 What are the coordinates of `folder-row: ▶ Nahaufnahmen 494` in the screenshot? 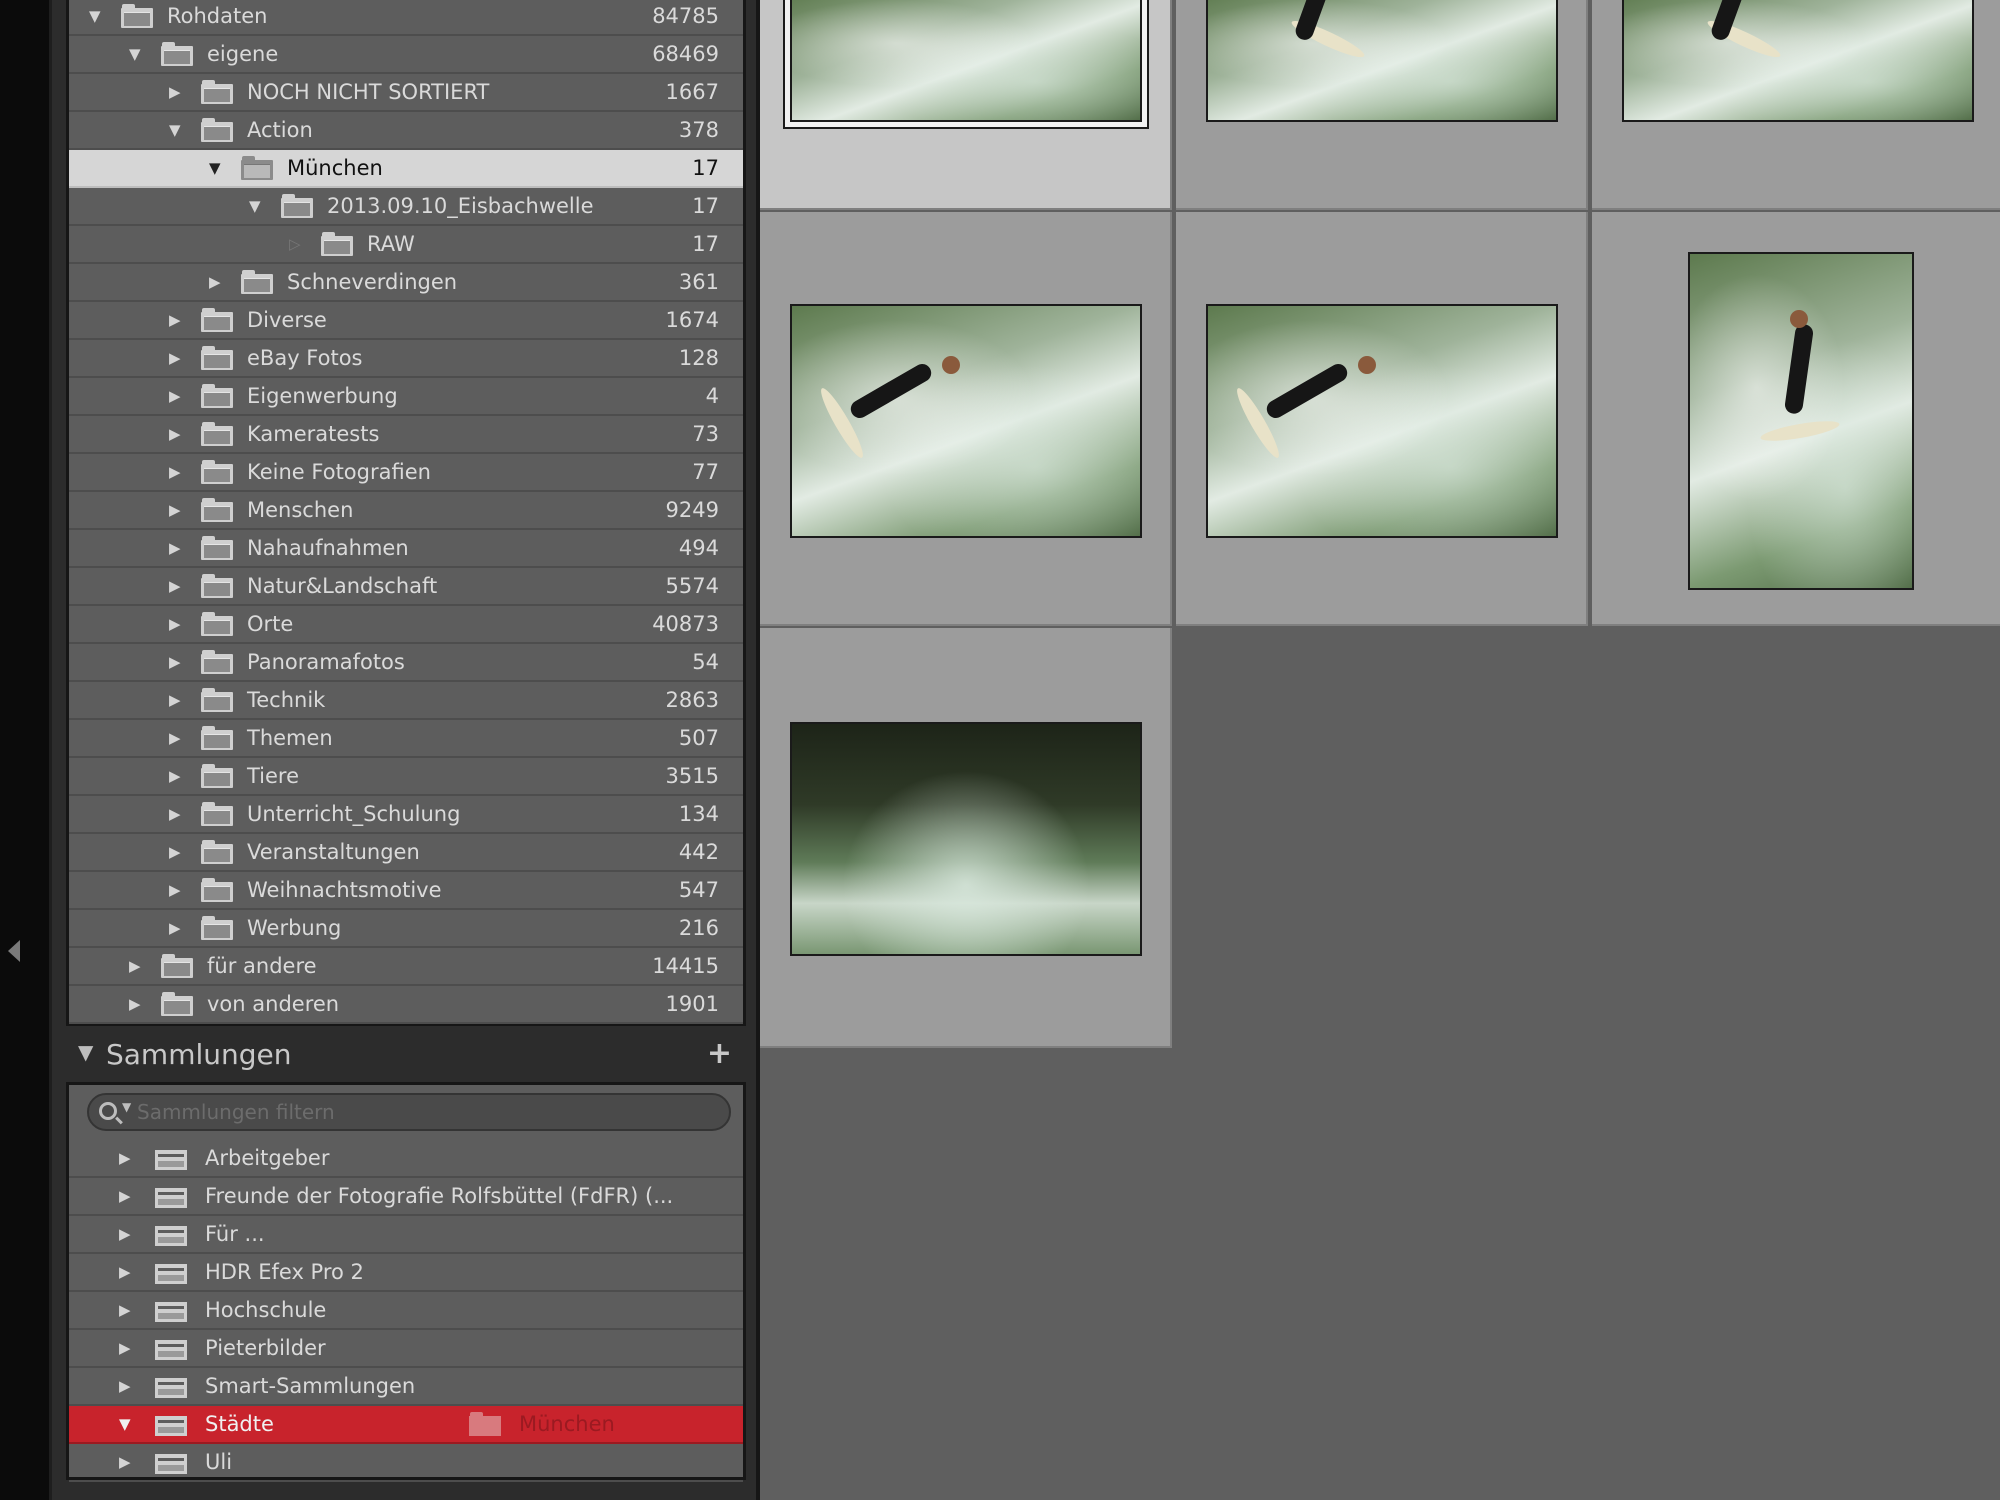 It's located at (406, 549).